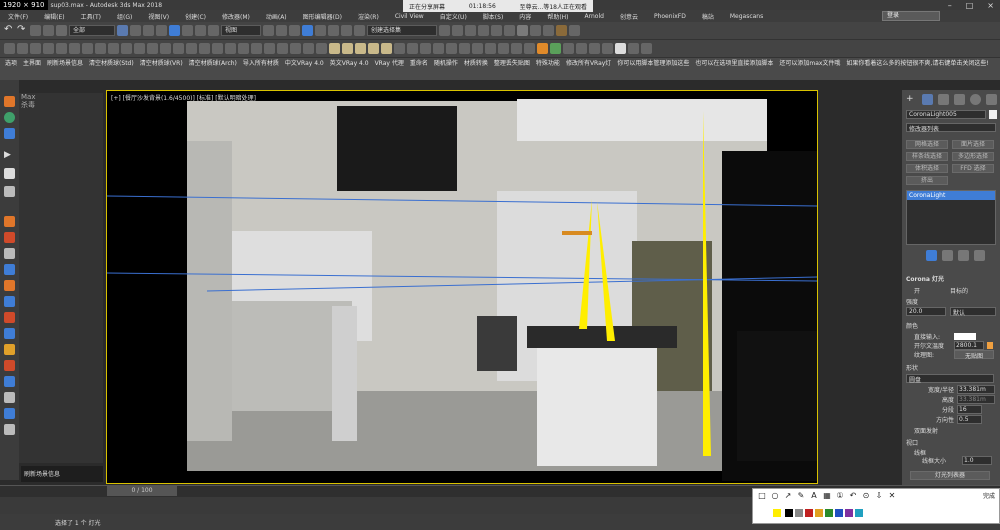 The height and width of the screenshot is (530, 1000). Describe the element at coordinates (975, 99) in the screenshot. I see `display-tab-icon` at that location.